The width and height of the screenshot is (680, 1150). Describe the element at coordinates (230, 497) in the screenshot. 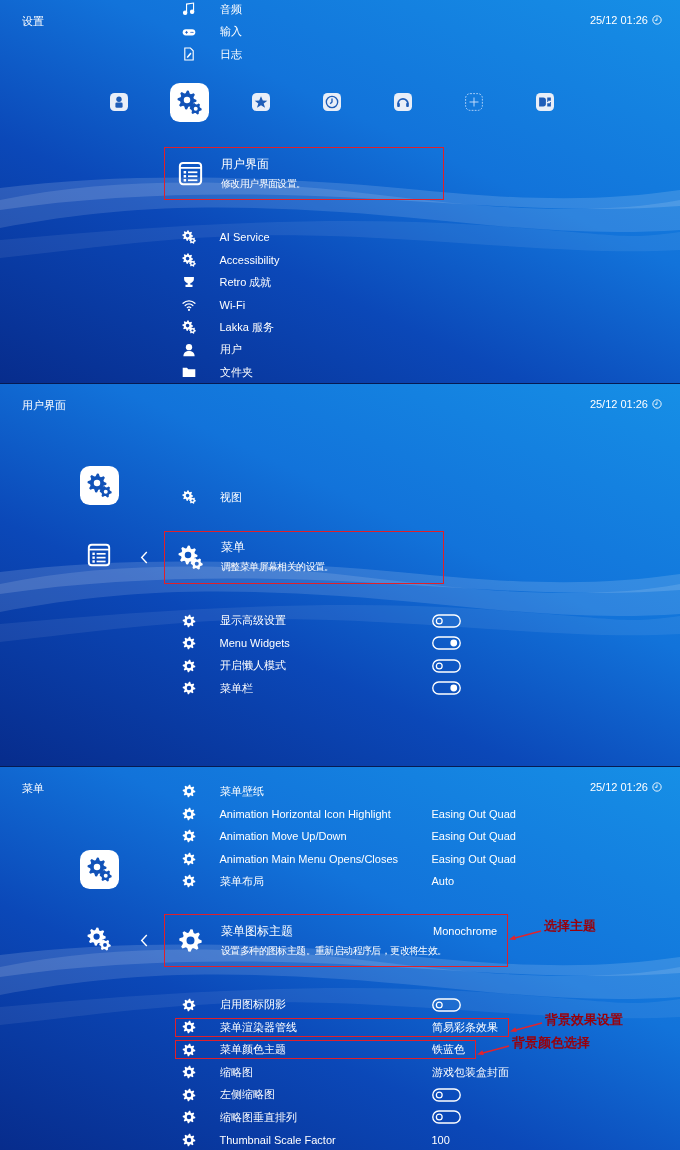

I see `menu-item-label: 视图` at that location.